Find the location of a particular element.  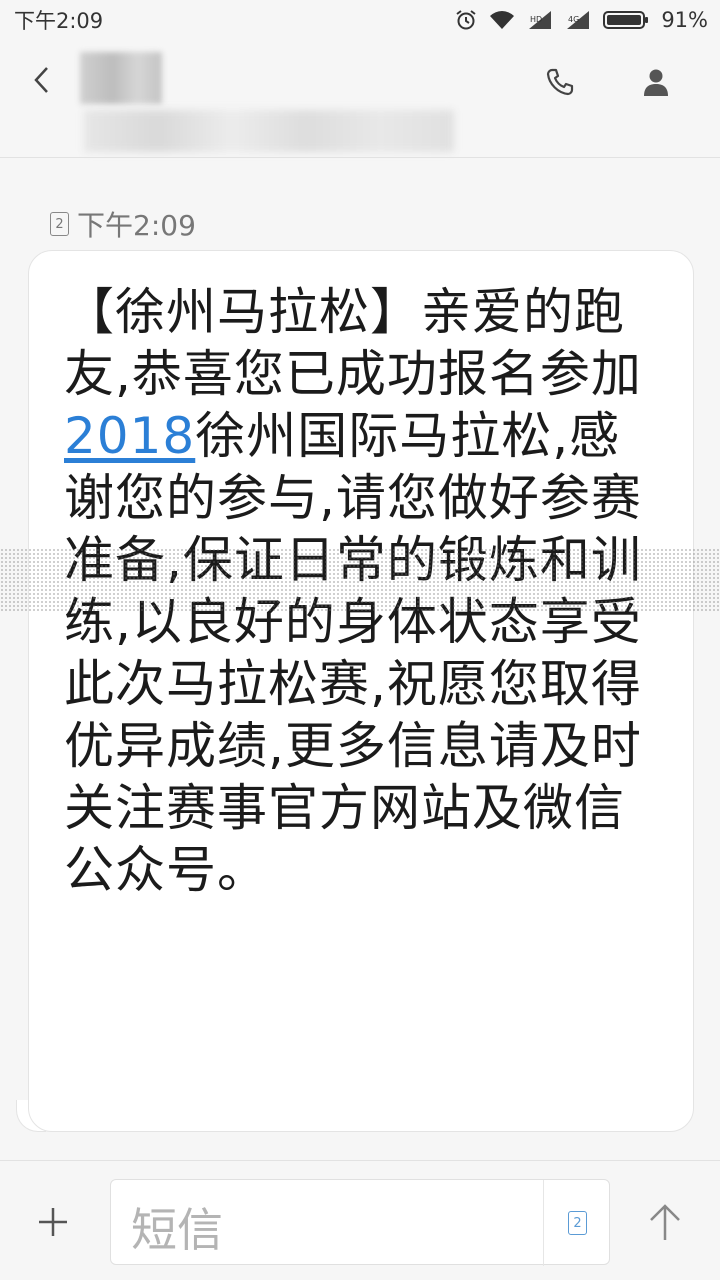

message-input-placeholder: 短信 is located at coordinates (177, 1230).